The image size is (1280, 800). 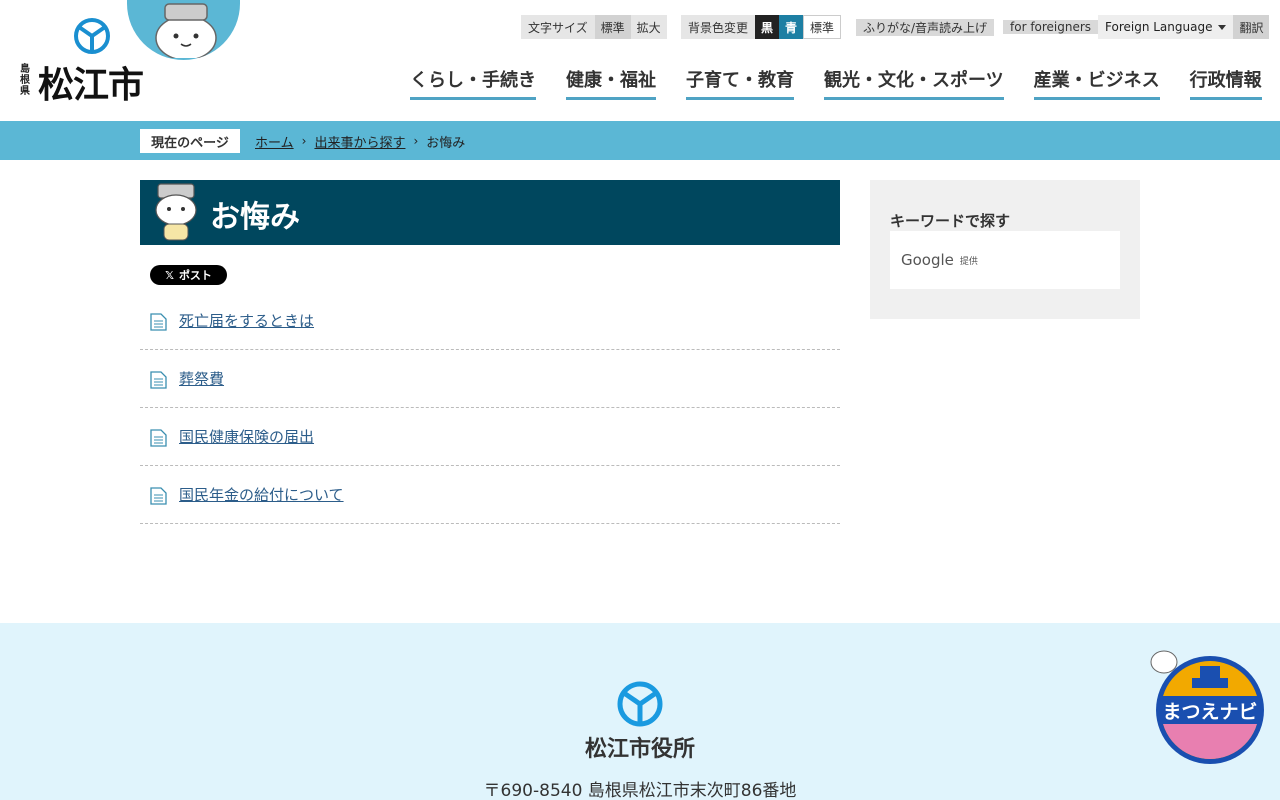 I want to click on font-size-control: 文字サイズ 標準 拡大, so click(x=594, y=27).